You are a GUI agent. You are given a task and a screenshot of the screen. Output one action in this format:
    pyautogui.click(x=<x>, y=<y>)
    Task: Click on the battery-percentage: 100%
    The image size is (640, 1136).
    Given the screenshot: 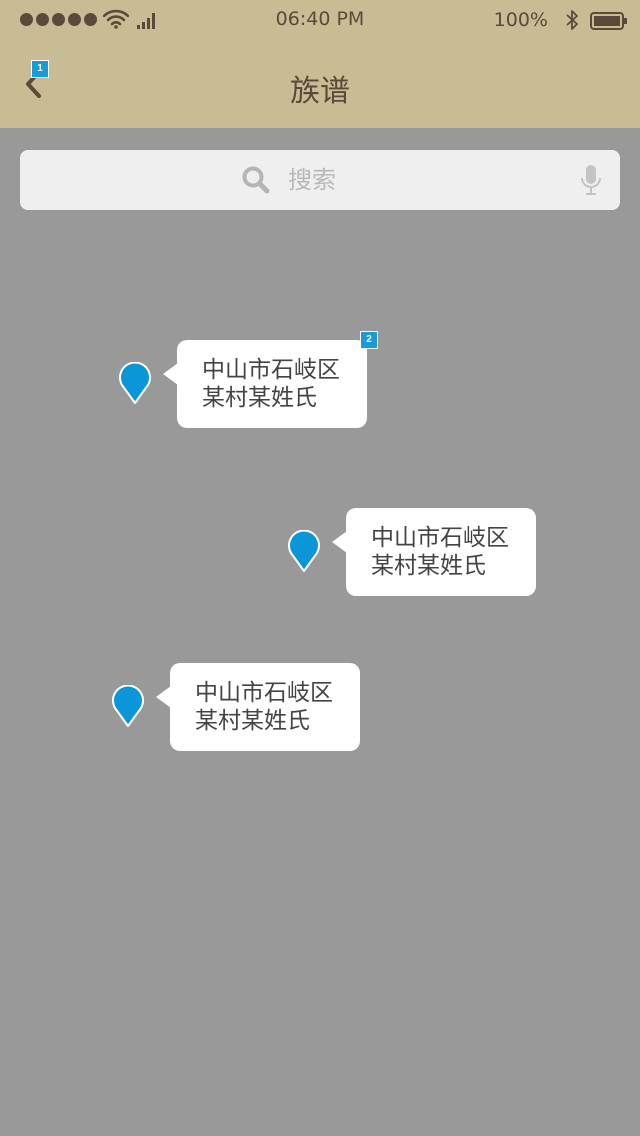 What is the action you would take?
    pyautogui.click(x=520, y=20)
    